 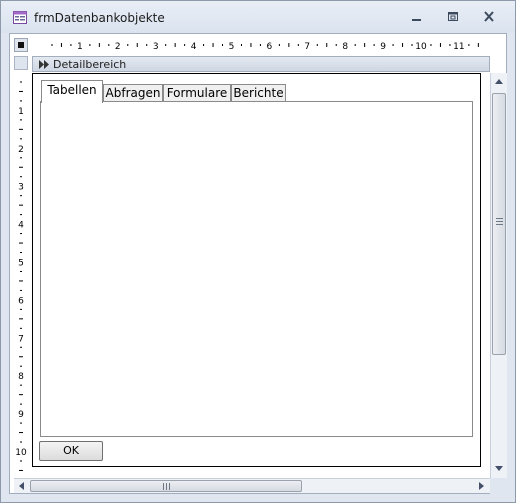 I want to click on vertical-ruler: 1 2 3 4 5 6 7 8 9 10, so click(x=21, y=282).